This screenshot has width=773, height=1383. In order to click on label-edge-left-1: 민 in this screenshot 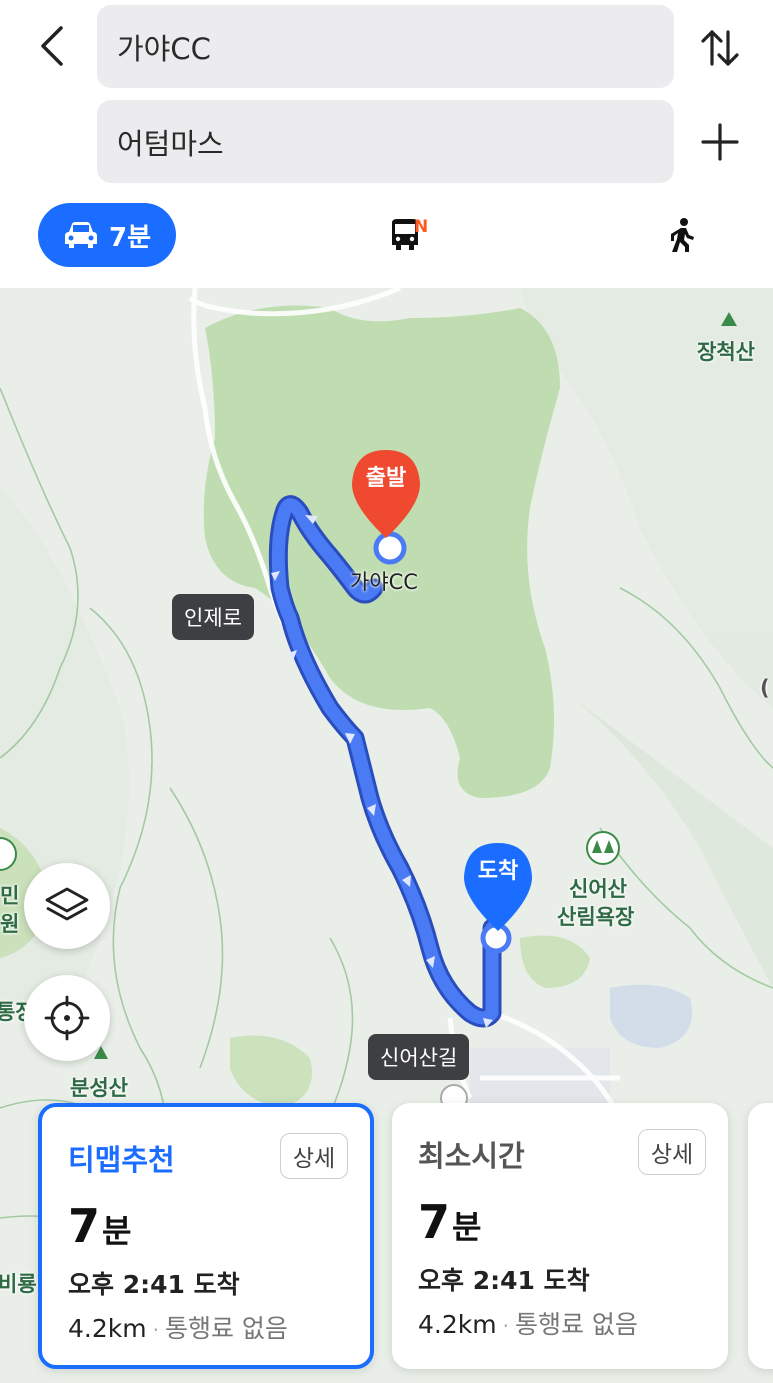, I will do `click(10, 896)`.